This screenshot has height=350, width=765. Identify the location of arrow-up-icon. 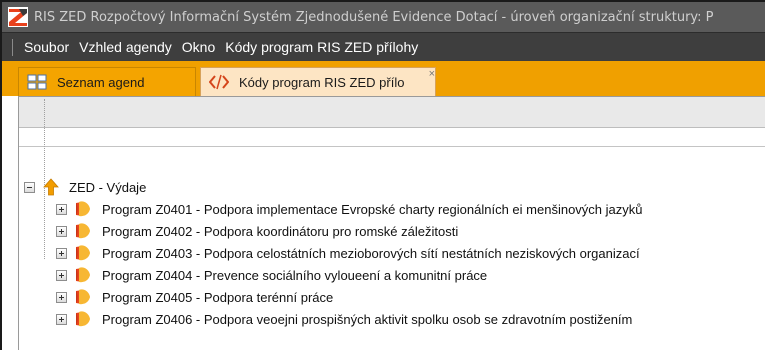
(51, 187).